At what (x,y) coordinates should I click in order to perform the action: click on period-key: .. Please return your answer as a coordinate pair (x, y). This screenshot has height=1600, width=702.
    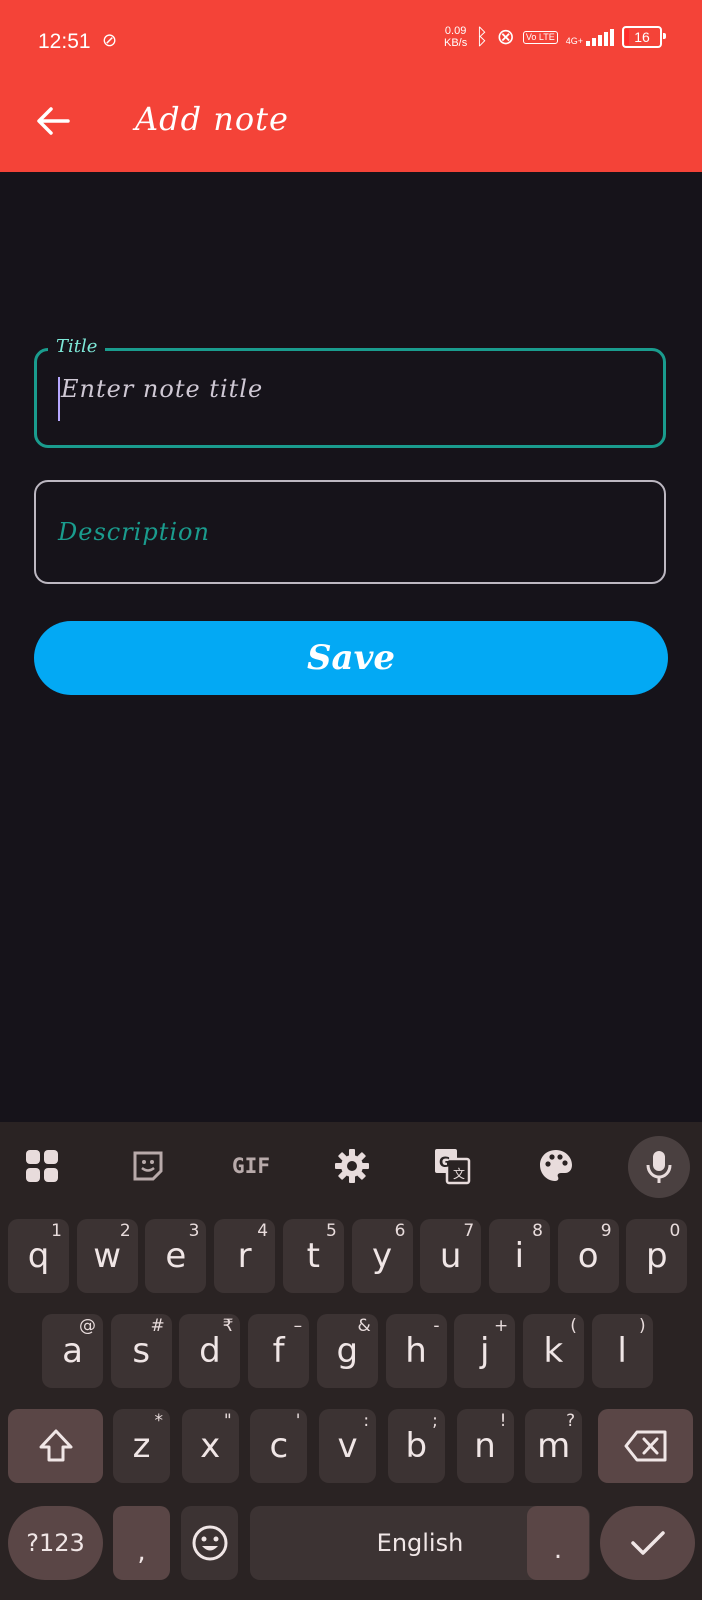
    Looking at the image, I should click on (558, 1543).